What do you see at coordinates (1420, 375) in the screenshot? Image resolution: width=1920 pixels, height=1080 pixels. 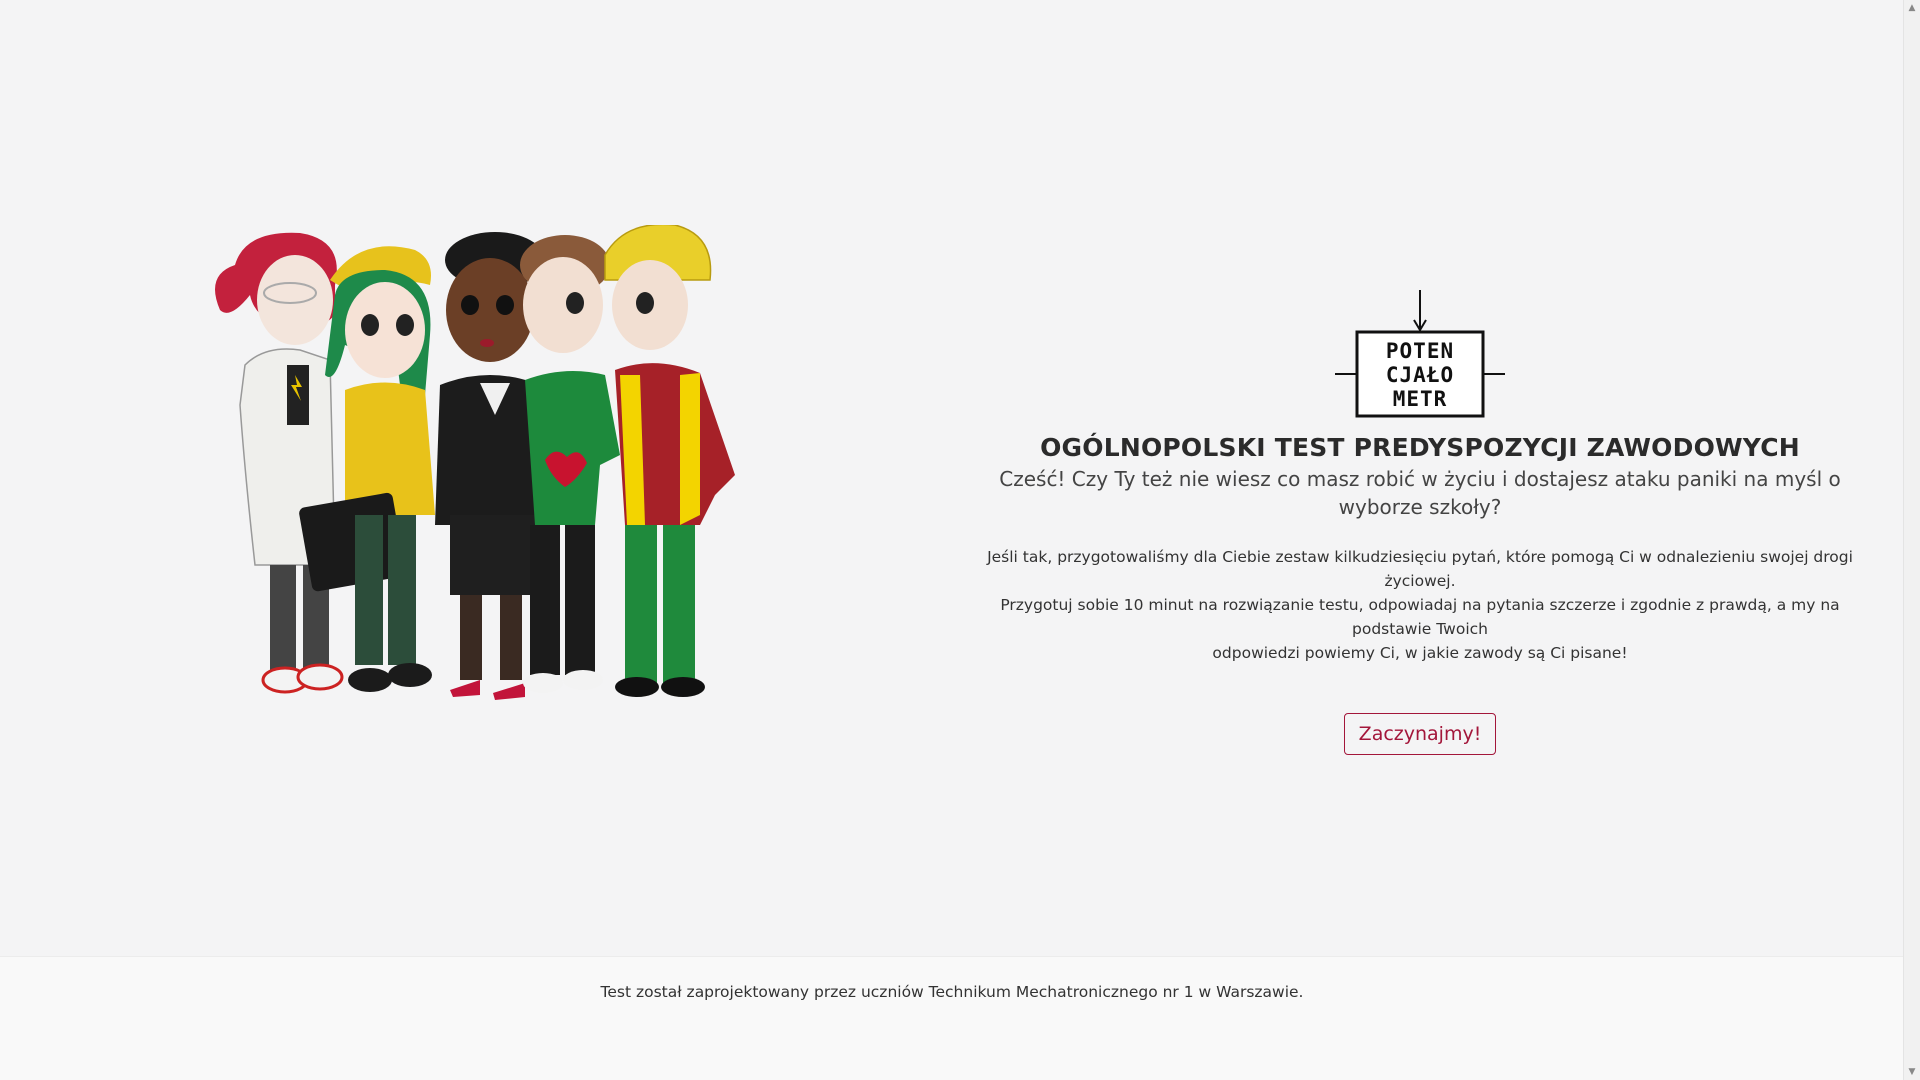 I see `logo-line-2: CJAŁO` at bounding box center [1420, 375].